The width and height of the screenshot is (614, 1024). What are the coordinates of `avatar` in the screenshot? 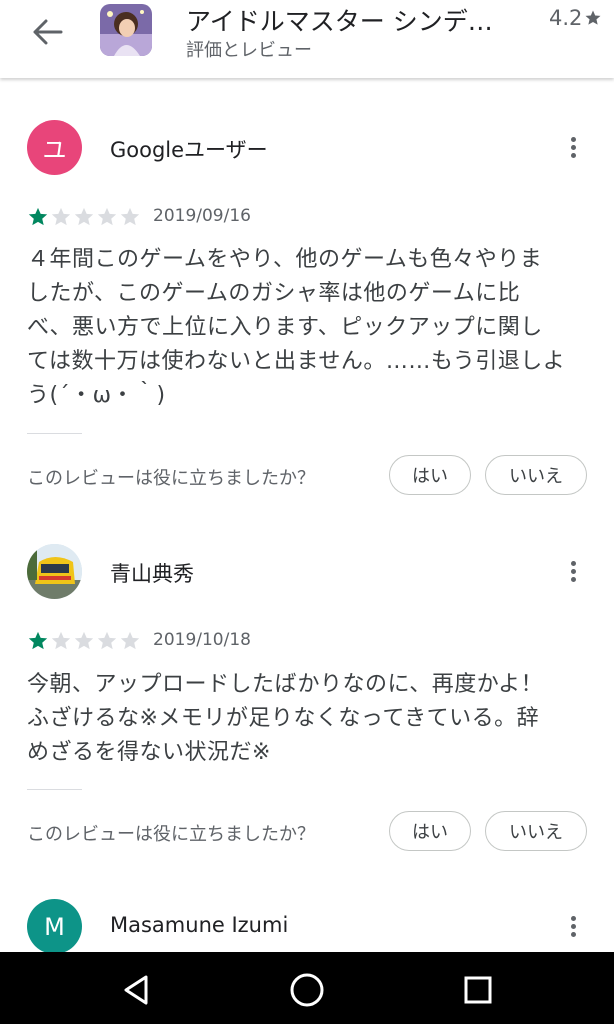 It's located at (54, 571).